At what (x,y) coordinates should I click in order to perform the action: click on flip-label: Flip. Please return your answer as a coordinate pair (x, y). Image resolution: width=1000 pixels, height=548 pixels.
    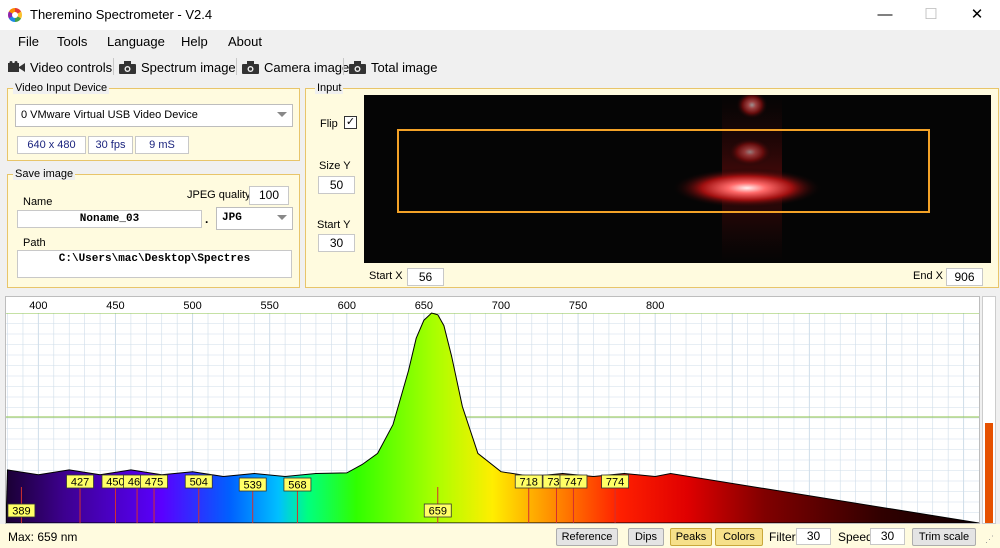
    Looking at the image, I should click on (329, 124).